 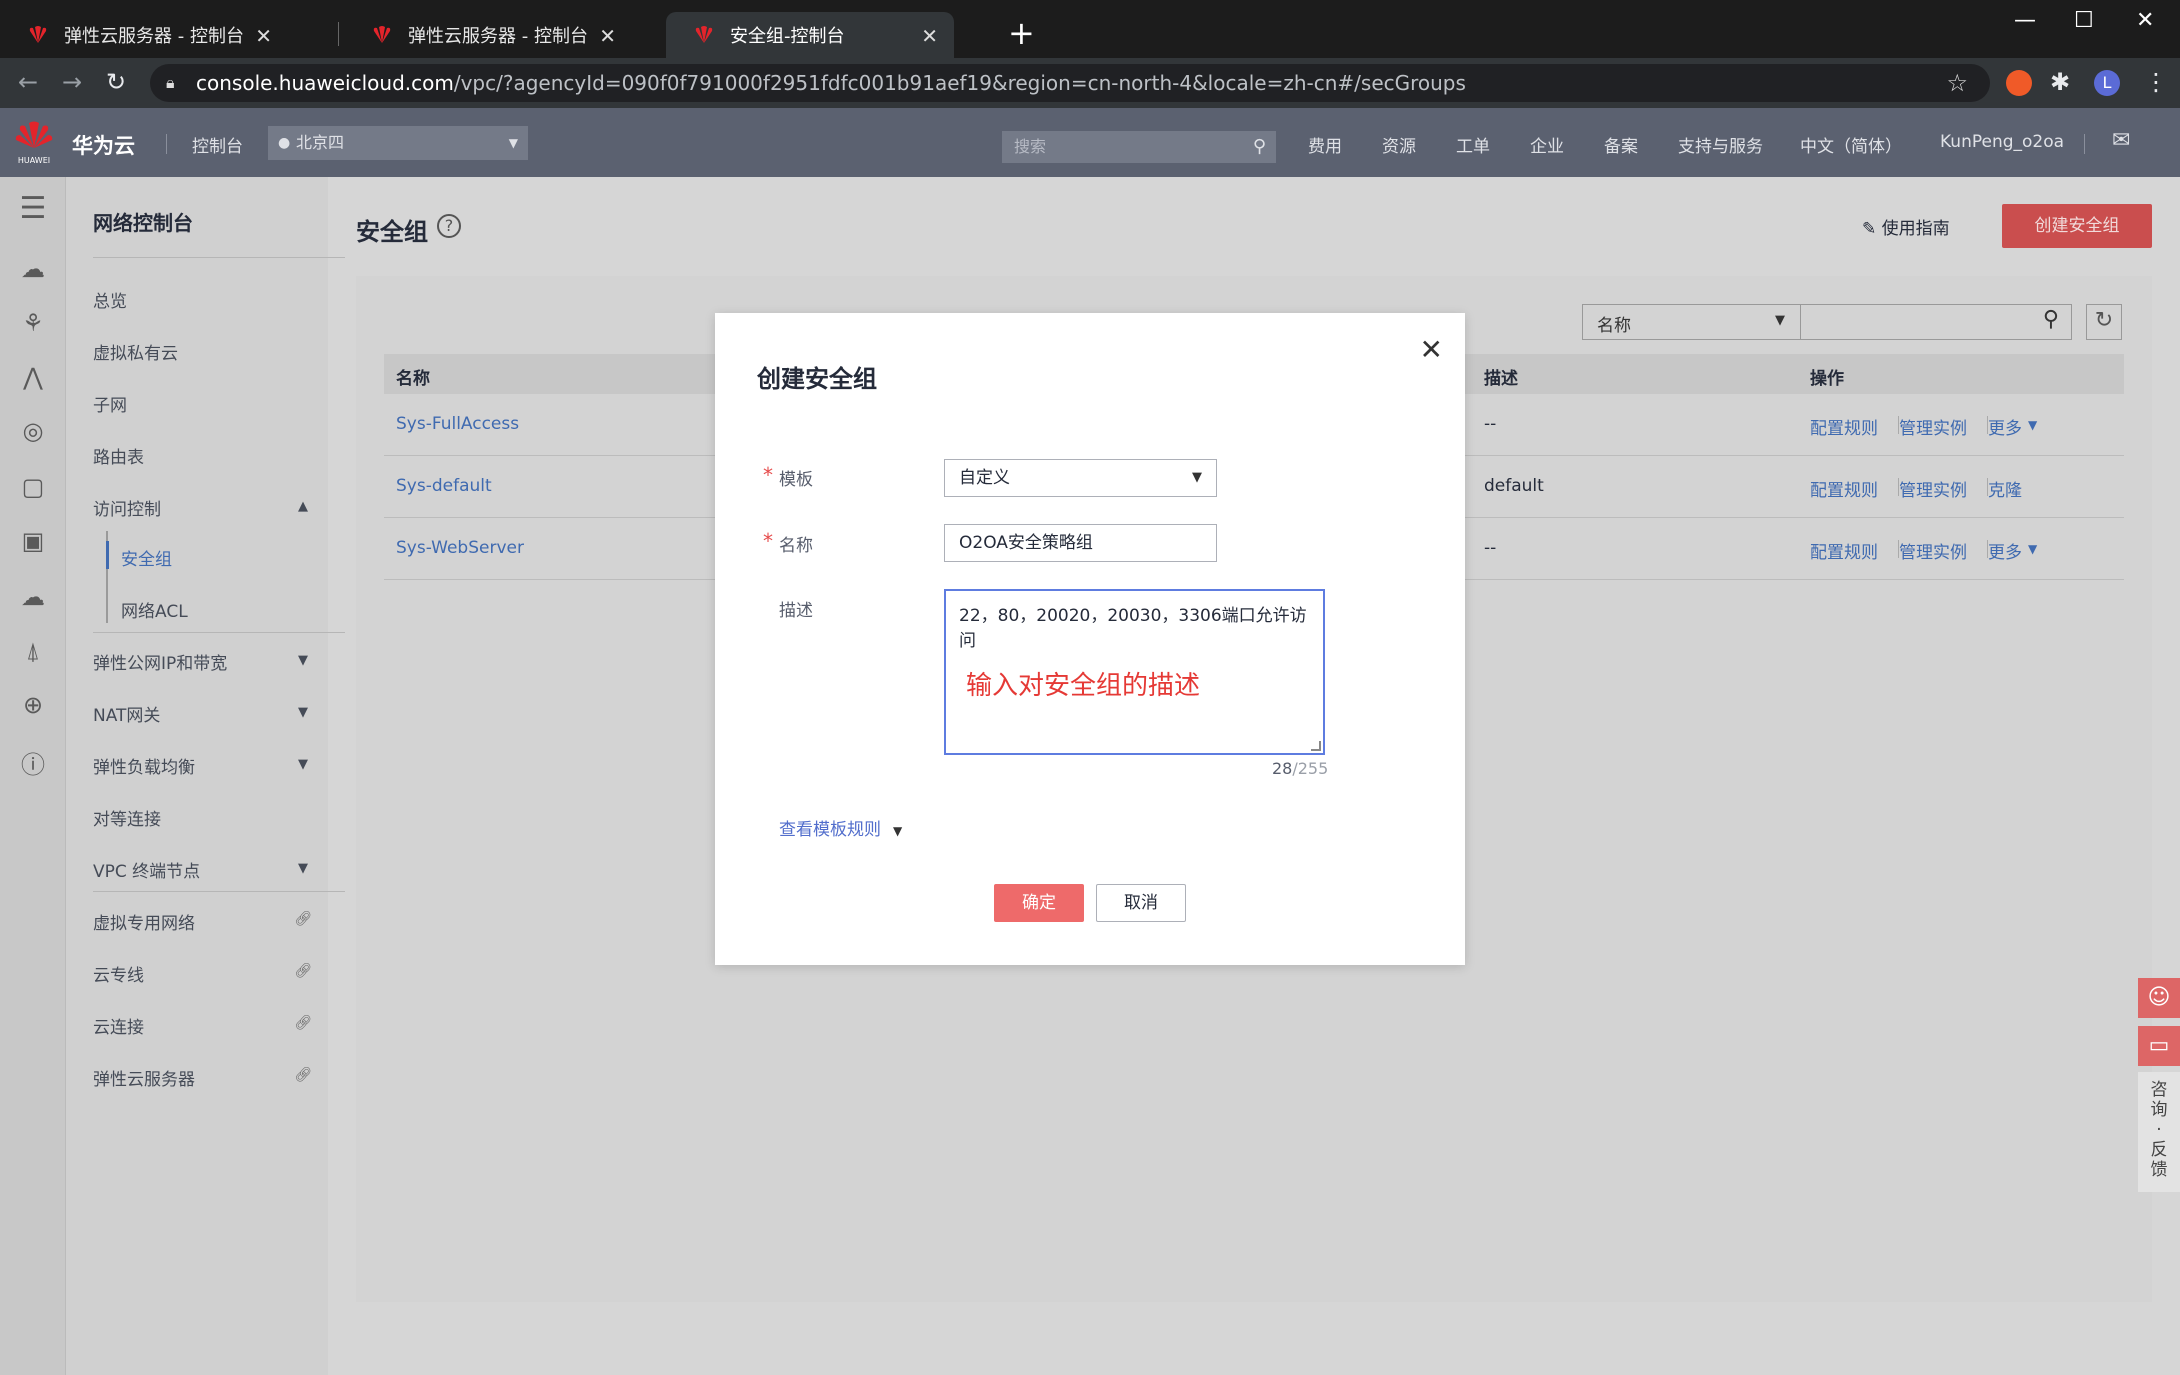 What do you see at coordinates (1139, 147) in the screenshot?
I see `console-search-input: 搜索 ⚲` at bounding box center [1139, 147].